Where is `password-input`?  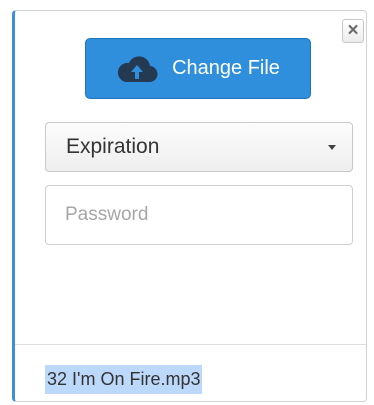 password-input is located at coordinates (199, 215).